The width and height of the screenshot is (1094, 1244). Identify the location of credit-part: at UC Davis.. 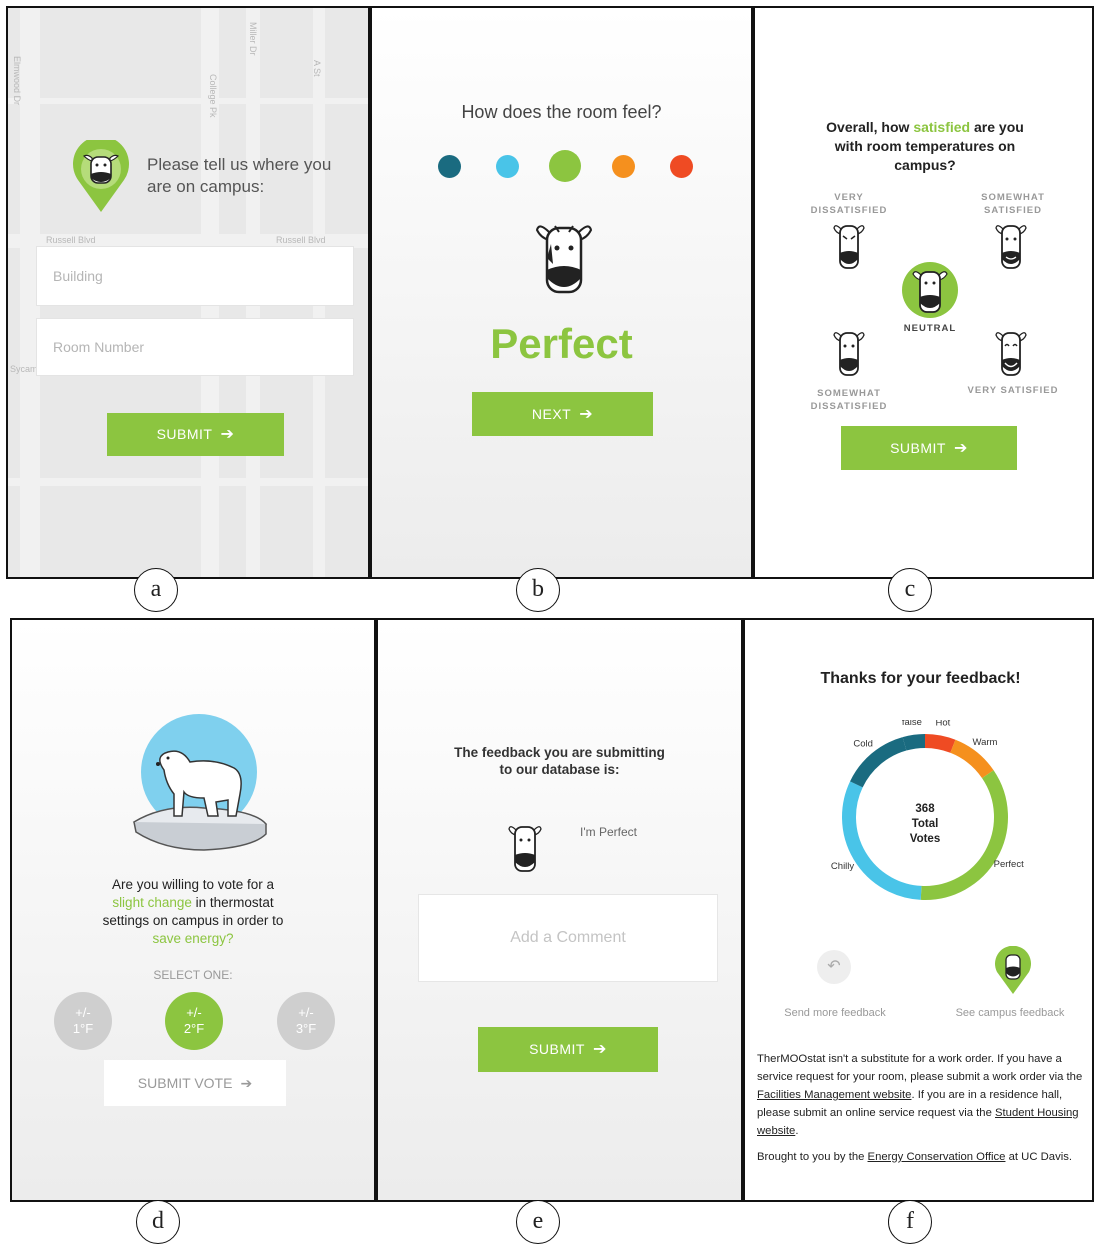
(1039, 1157).